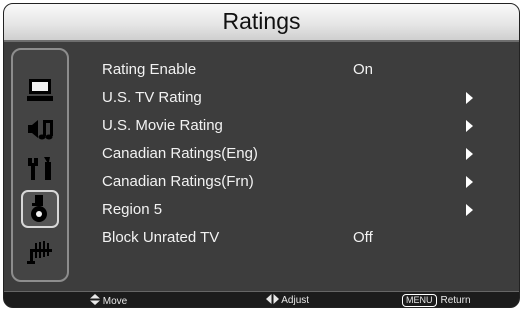  Describe the element at coordinates (302, 129) in the screenshot. I see `menu-item-us-movie-rating: U.S. Movie Rating` at that location.